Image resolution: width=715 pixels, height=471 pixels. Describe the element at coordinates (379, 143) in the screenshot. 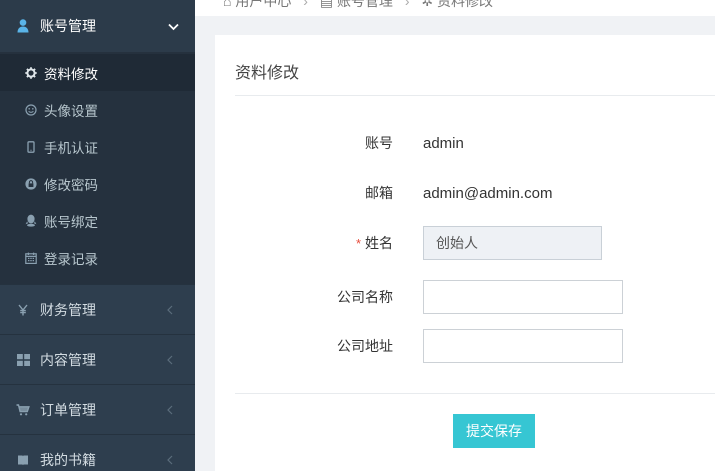

I see `account-label: 账号` at that location.